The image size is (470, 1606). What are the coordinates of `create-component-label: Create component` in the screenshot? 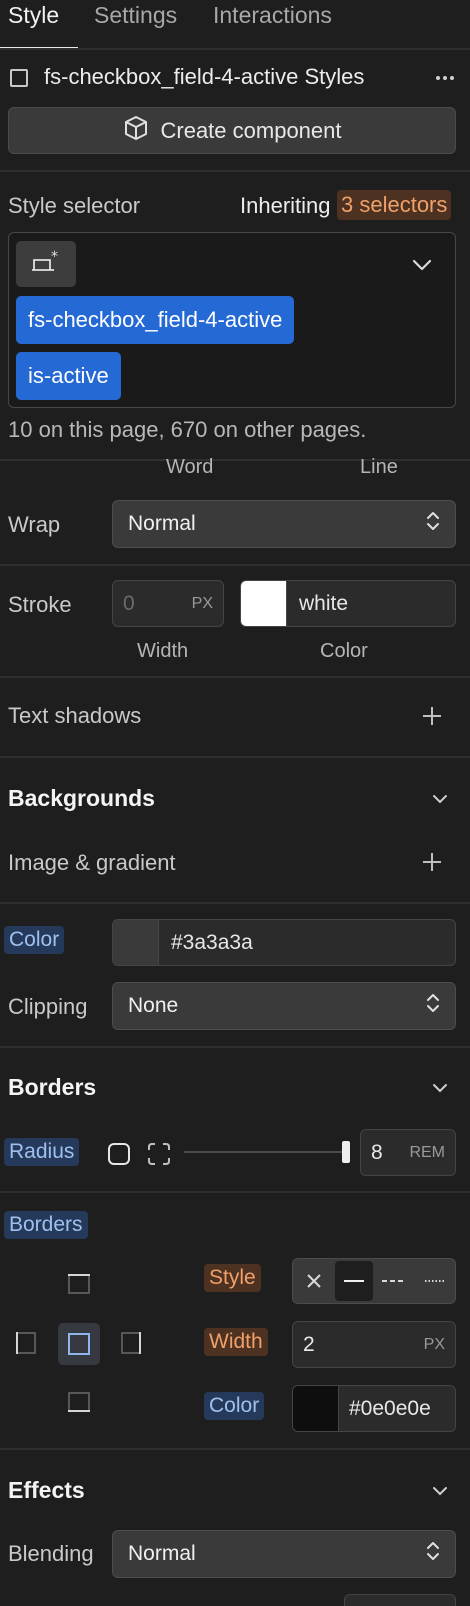 It's located at (251, 130).